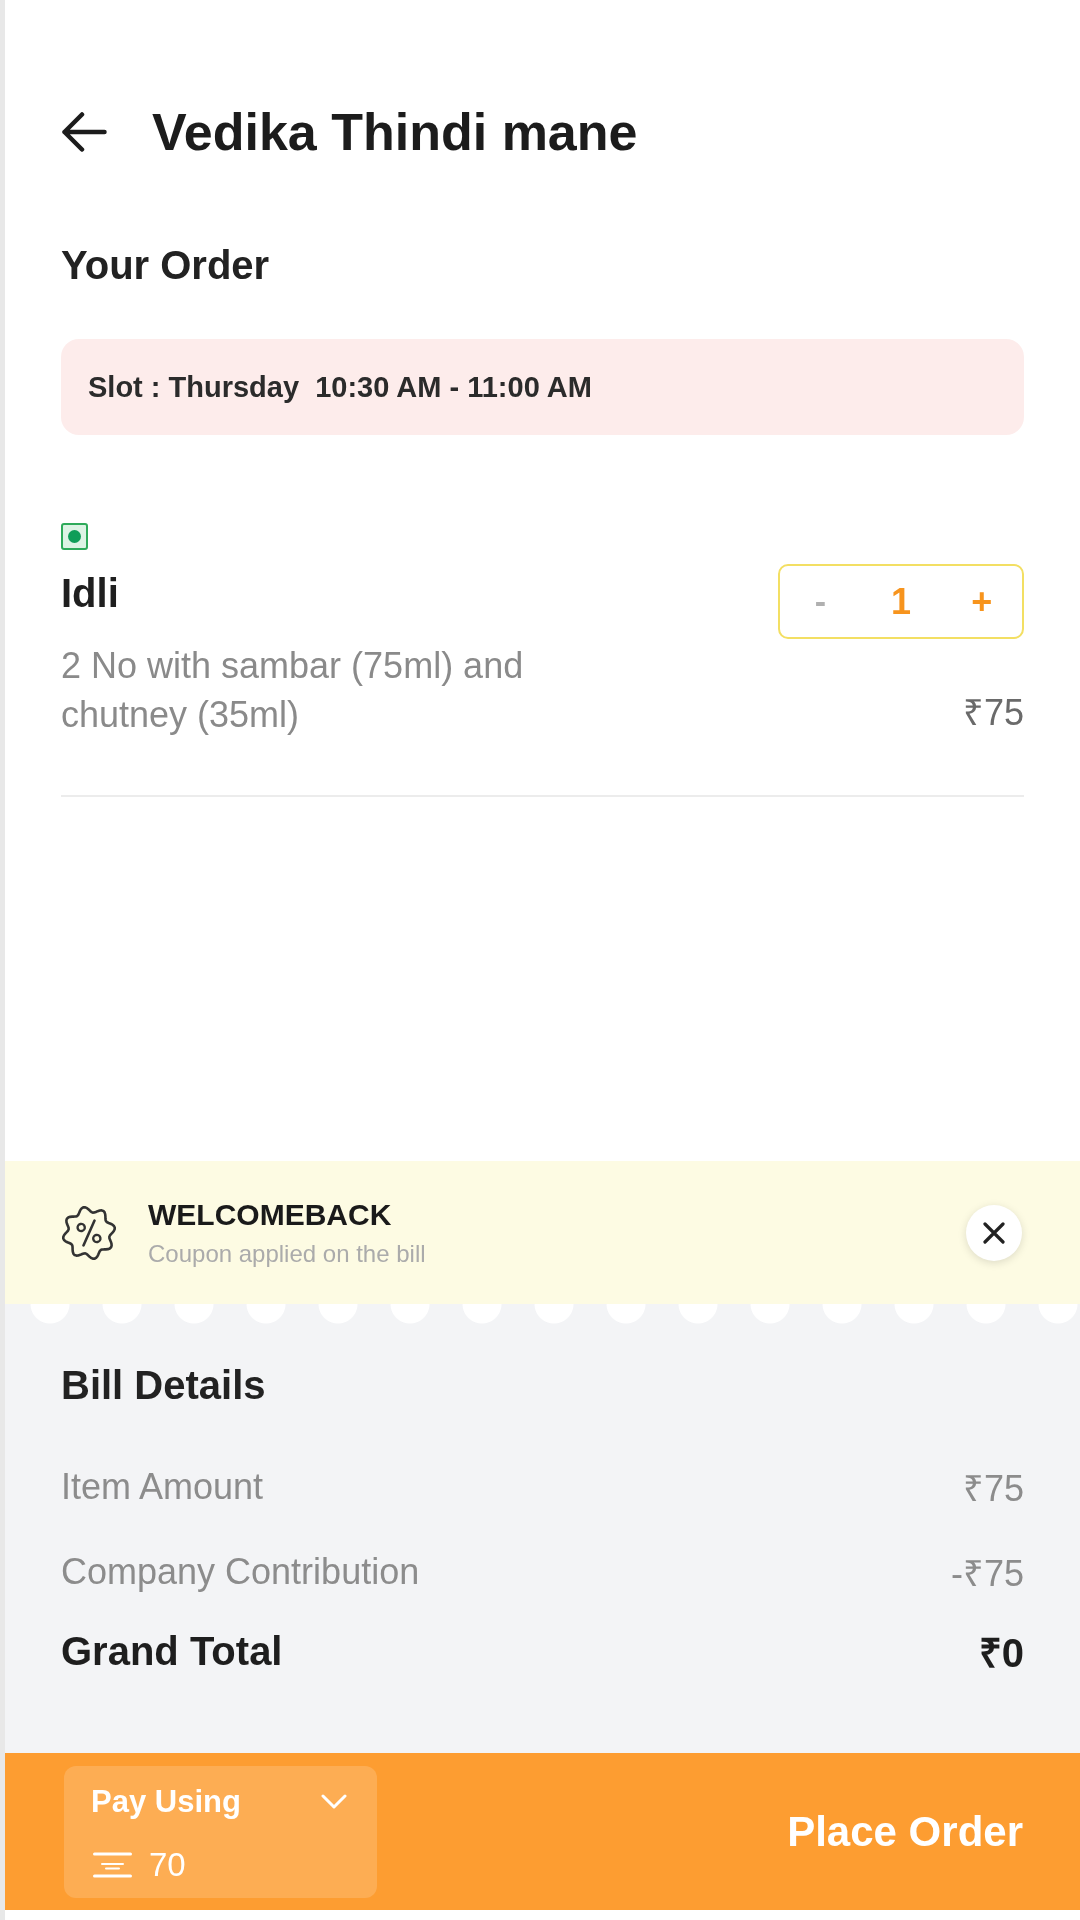 This screenshot has width=1080, height=1920. Describe the element at coordinates (90, 593) in the screenshot. I see `item-name: Idli` at that location.